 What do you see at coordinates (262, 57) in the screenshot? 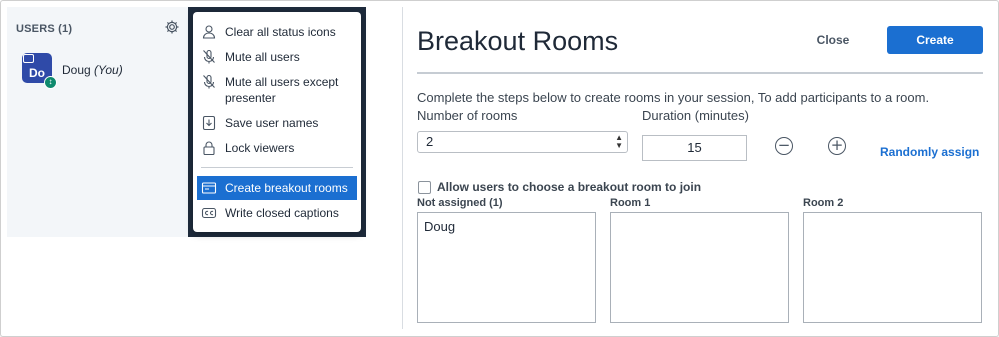
I see `menu-item-label: Mute all users` at bounding box center [262, 57].